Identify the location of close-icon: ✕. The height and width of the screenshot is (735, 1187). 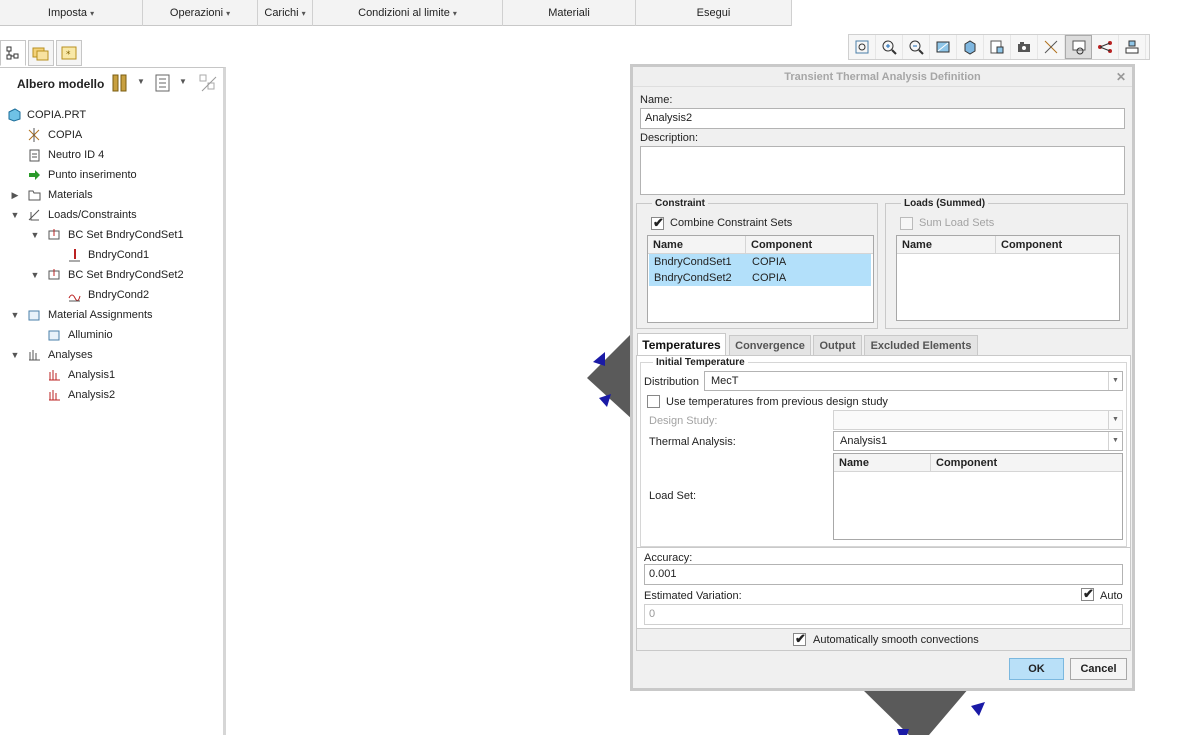
(1121, 77).